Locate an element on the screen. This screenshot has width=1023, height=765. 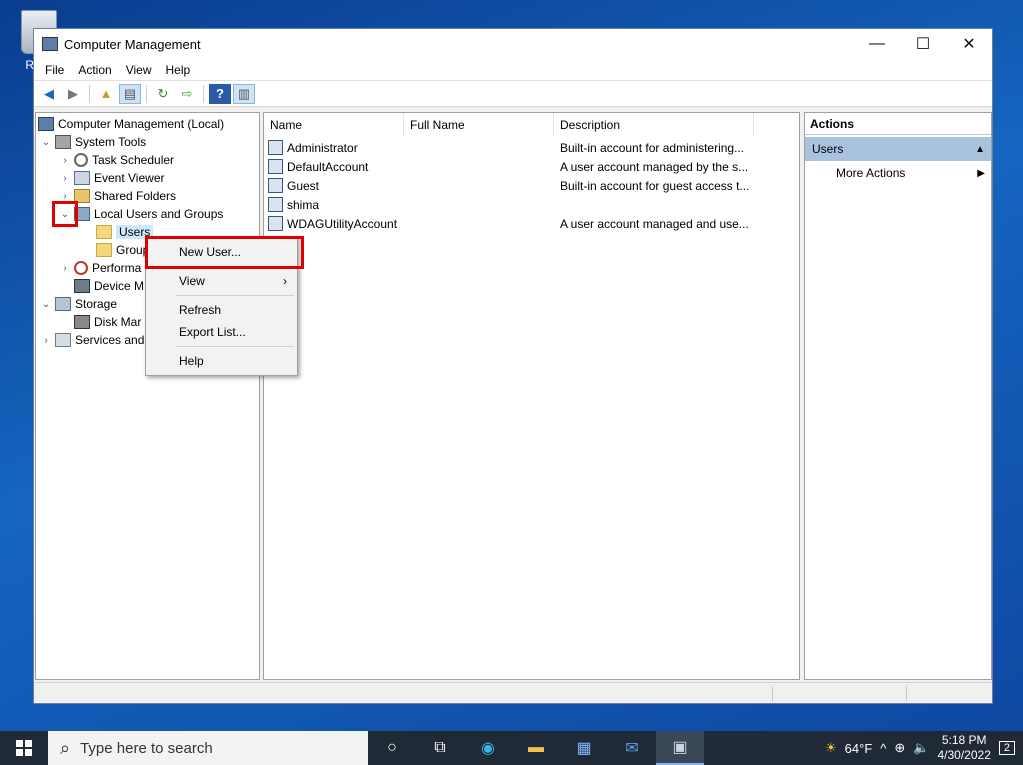
submenu-arrow-icon: ▶ is located at coordinates (981, 173).